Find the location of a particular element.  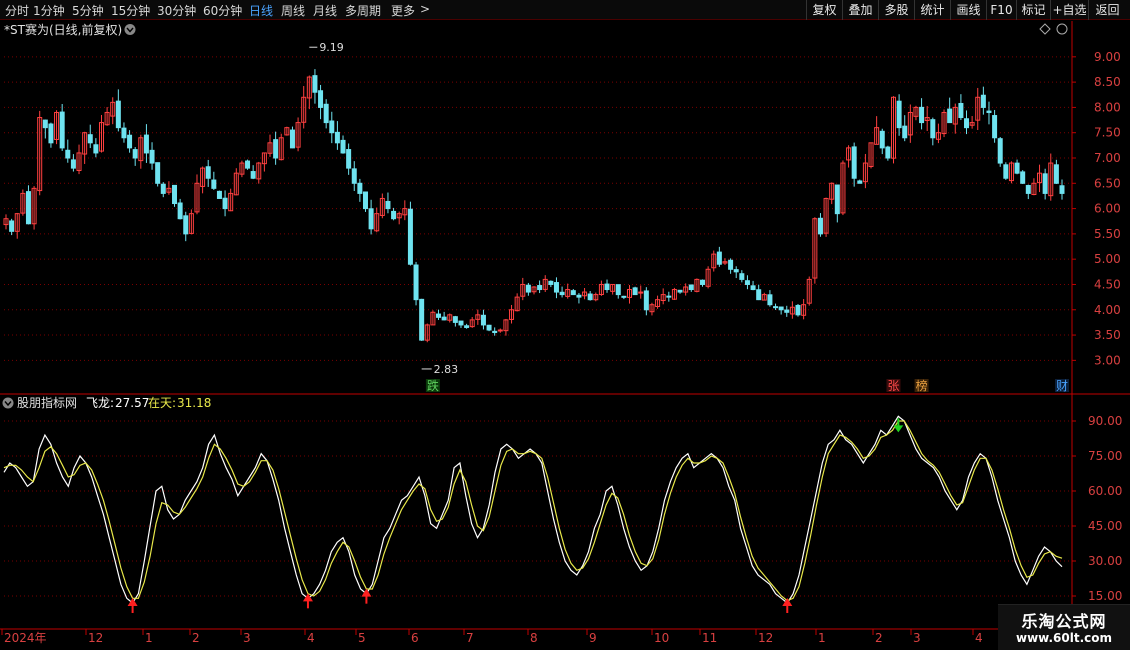

timeframe-tab: 5分钟 is located at coordinates (88, 10).